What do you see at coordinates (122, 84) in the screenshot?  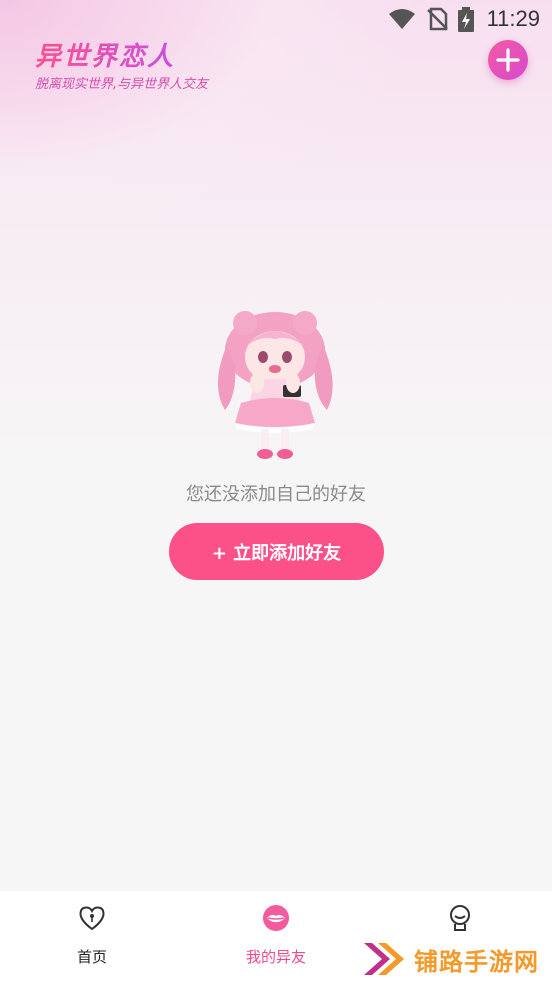 I see `app-subtitle: 脱离现实世界,与异世界人交友` at bounding box center [122, 84].